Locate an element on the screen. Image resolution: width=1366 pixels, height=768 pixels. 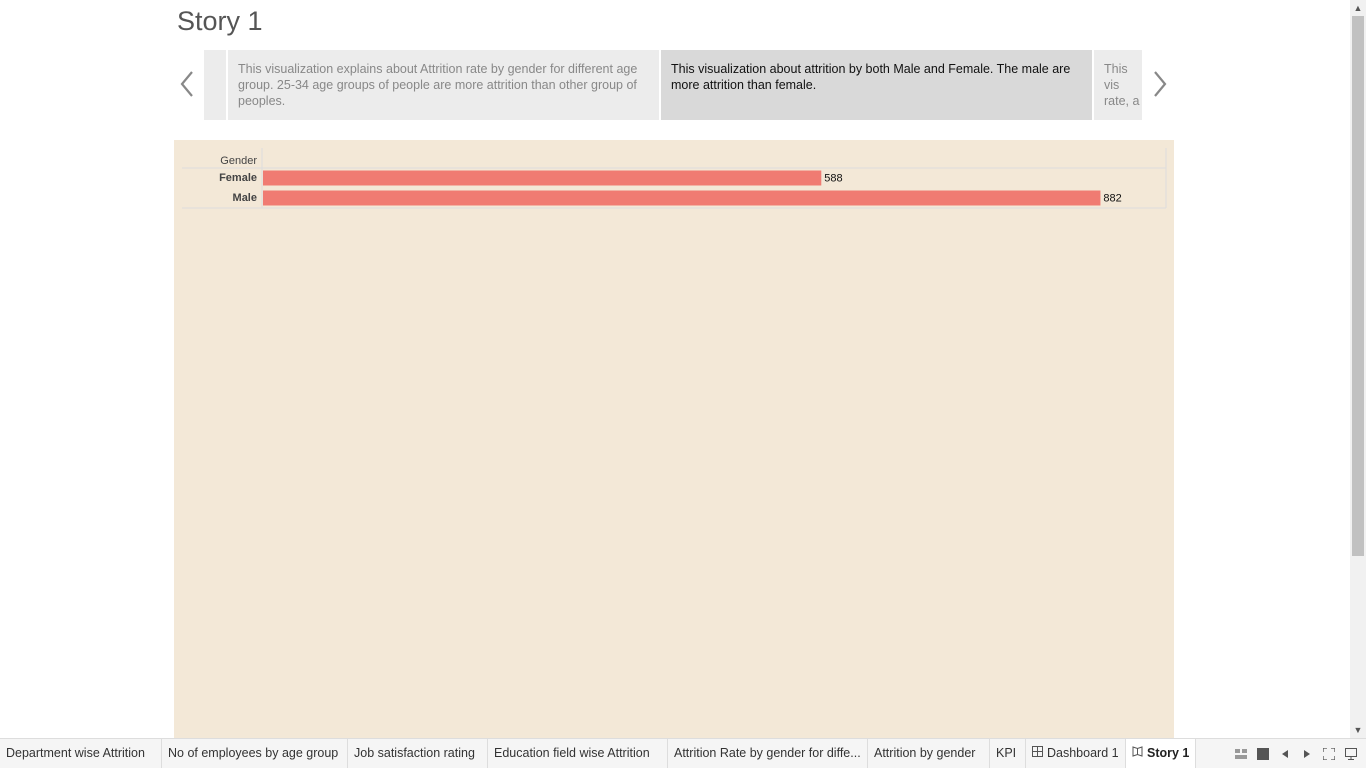
dashboard-icon is located at coordinates (1037, 753).